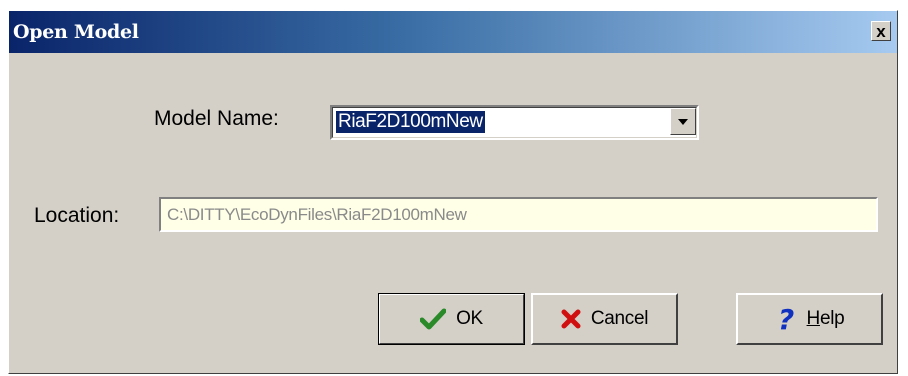 The width and height of the screenshot is (908, 376). Describe the element at coordinates (514, 122) in the screenshot. I see `model-name-combobox: RiaF2D100mNew` at that location.